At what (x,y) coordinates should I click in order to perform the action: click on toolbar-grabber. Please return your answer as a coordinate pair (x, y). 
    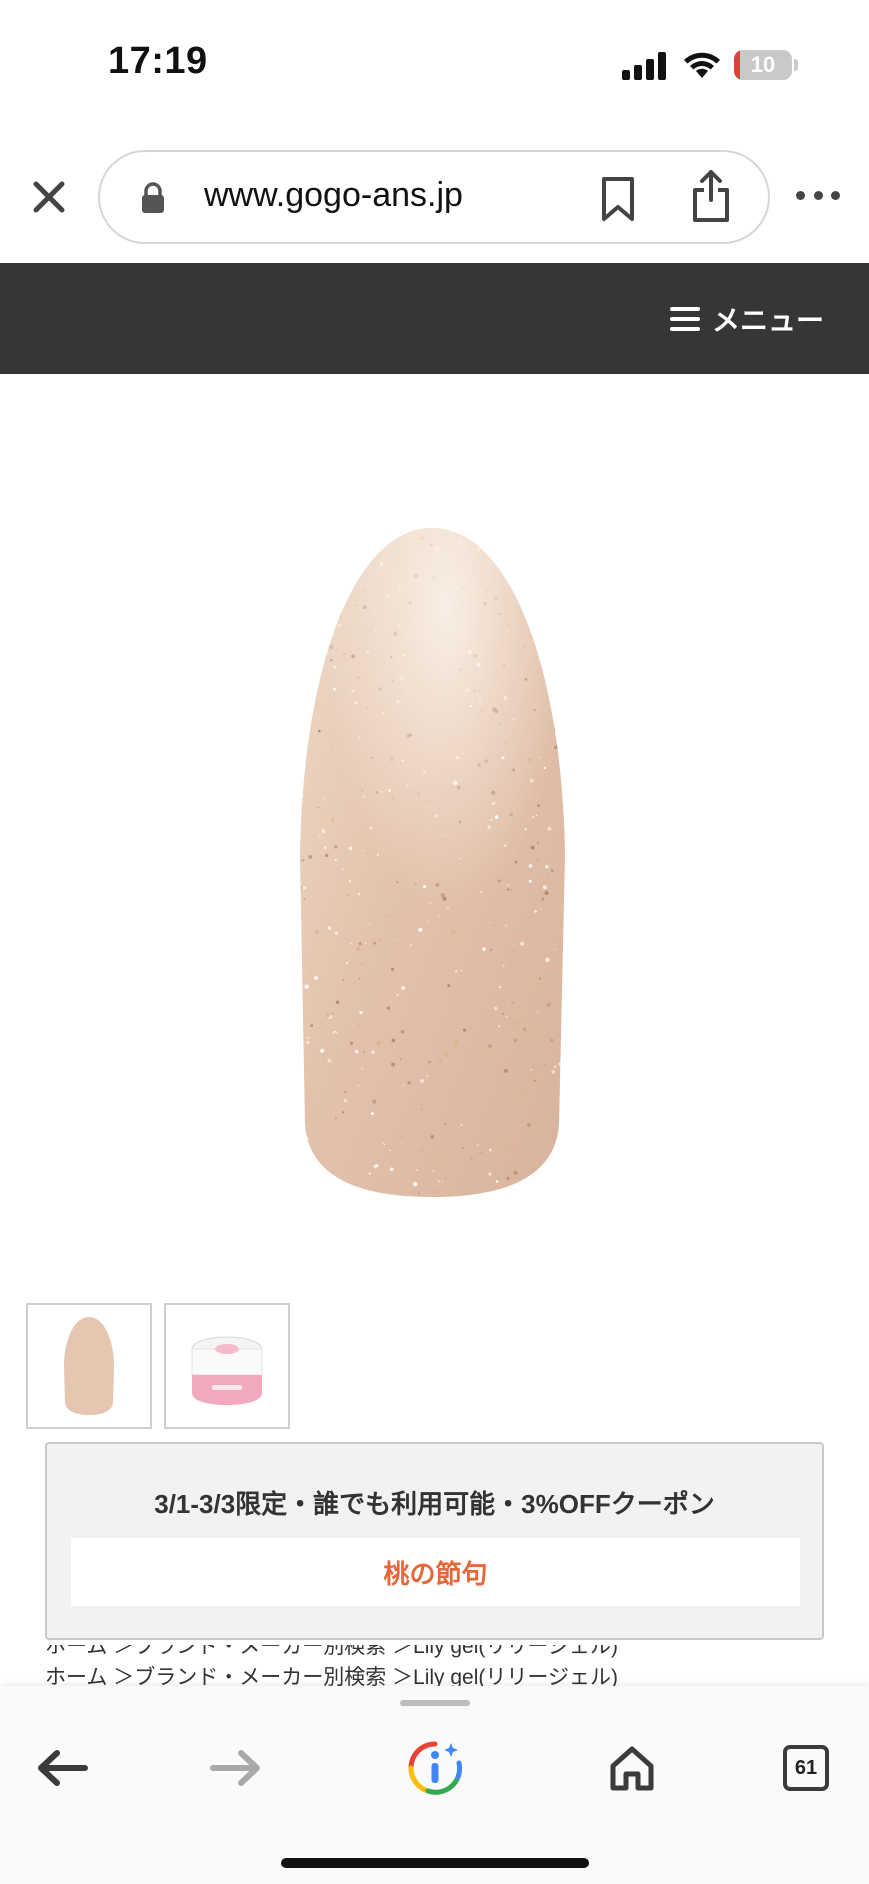
    Looking at the image, I should click on (435, 1703).